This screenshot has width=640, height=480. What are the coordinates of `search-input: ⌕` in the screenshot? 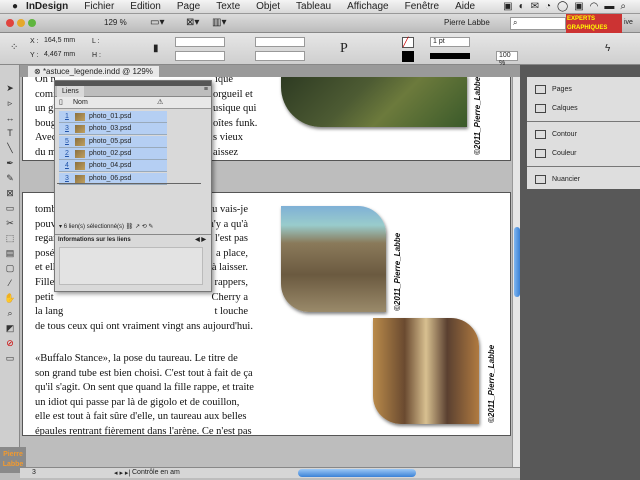 It's located at (538, 23).